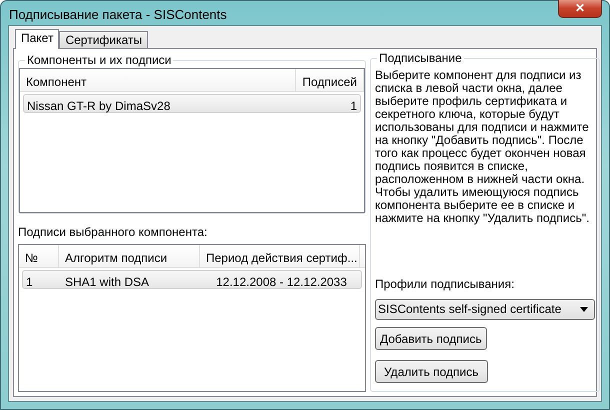 The image size is (610, 410). I want to click on caret-icon, so click(584, 309).